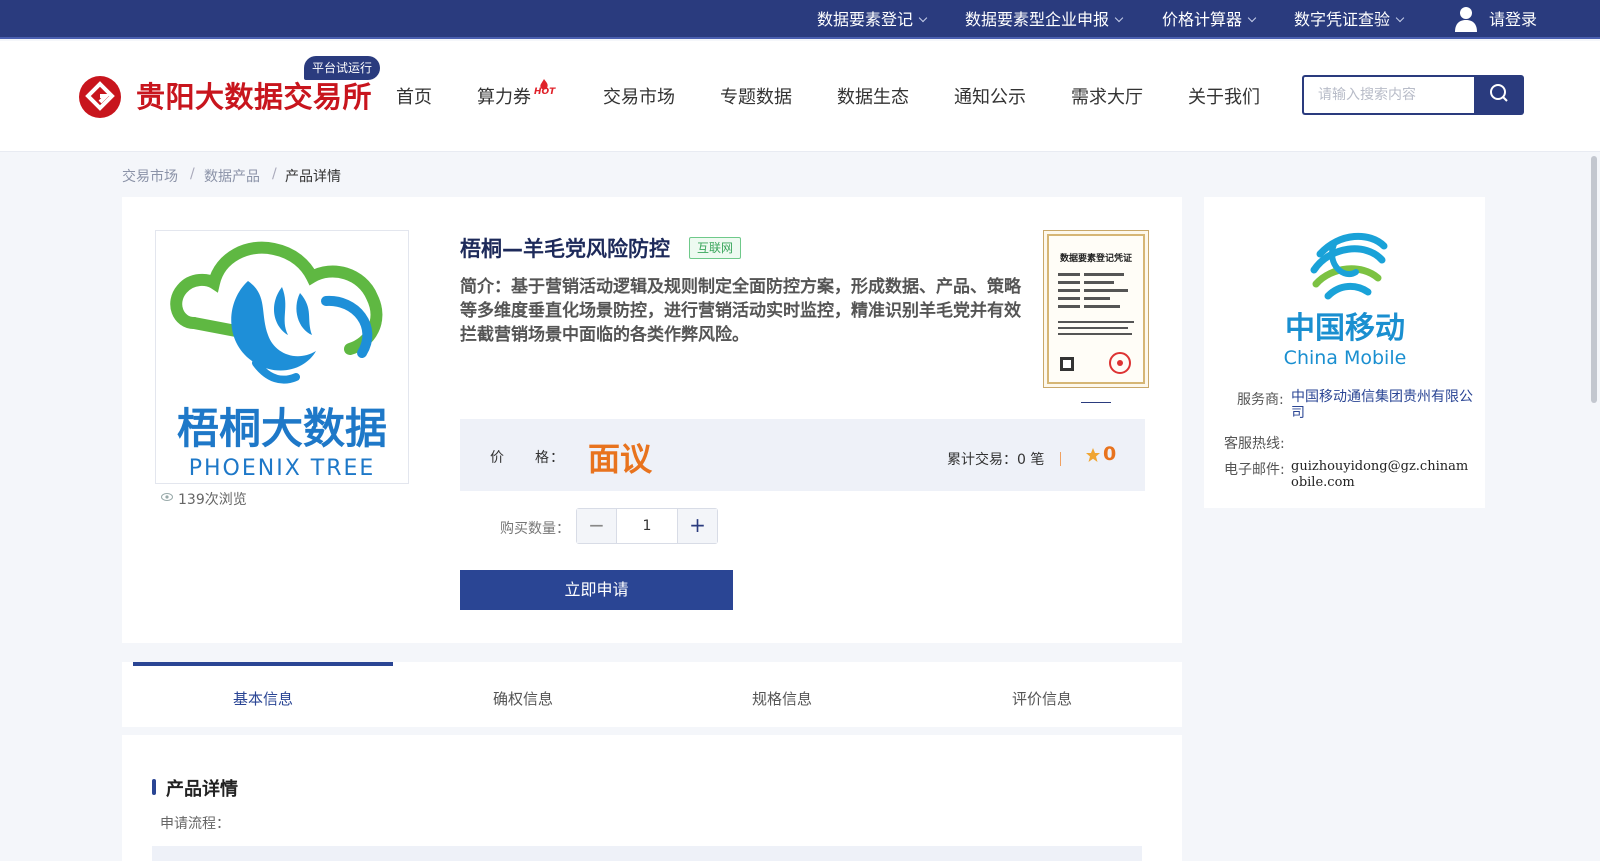  Describe the element at coordinates (756, 96) in the screenshot. I see `nav-topic-data: 专题数据` at that location.